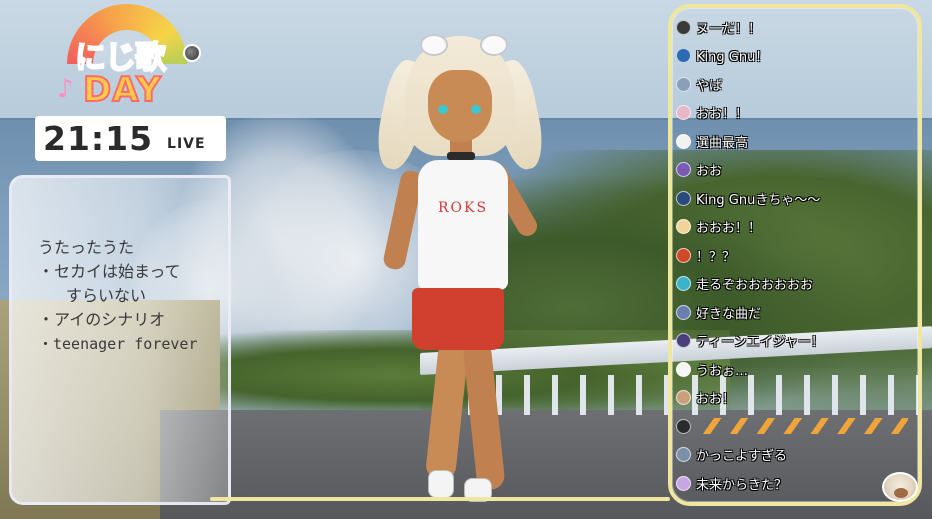  I want to click on chat-message: ティーンエイジャー！, so click(750, 341).